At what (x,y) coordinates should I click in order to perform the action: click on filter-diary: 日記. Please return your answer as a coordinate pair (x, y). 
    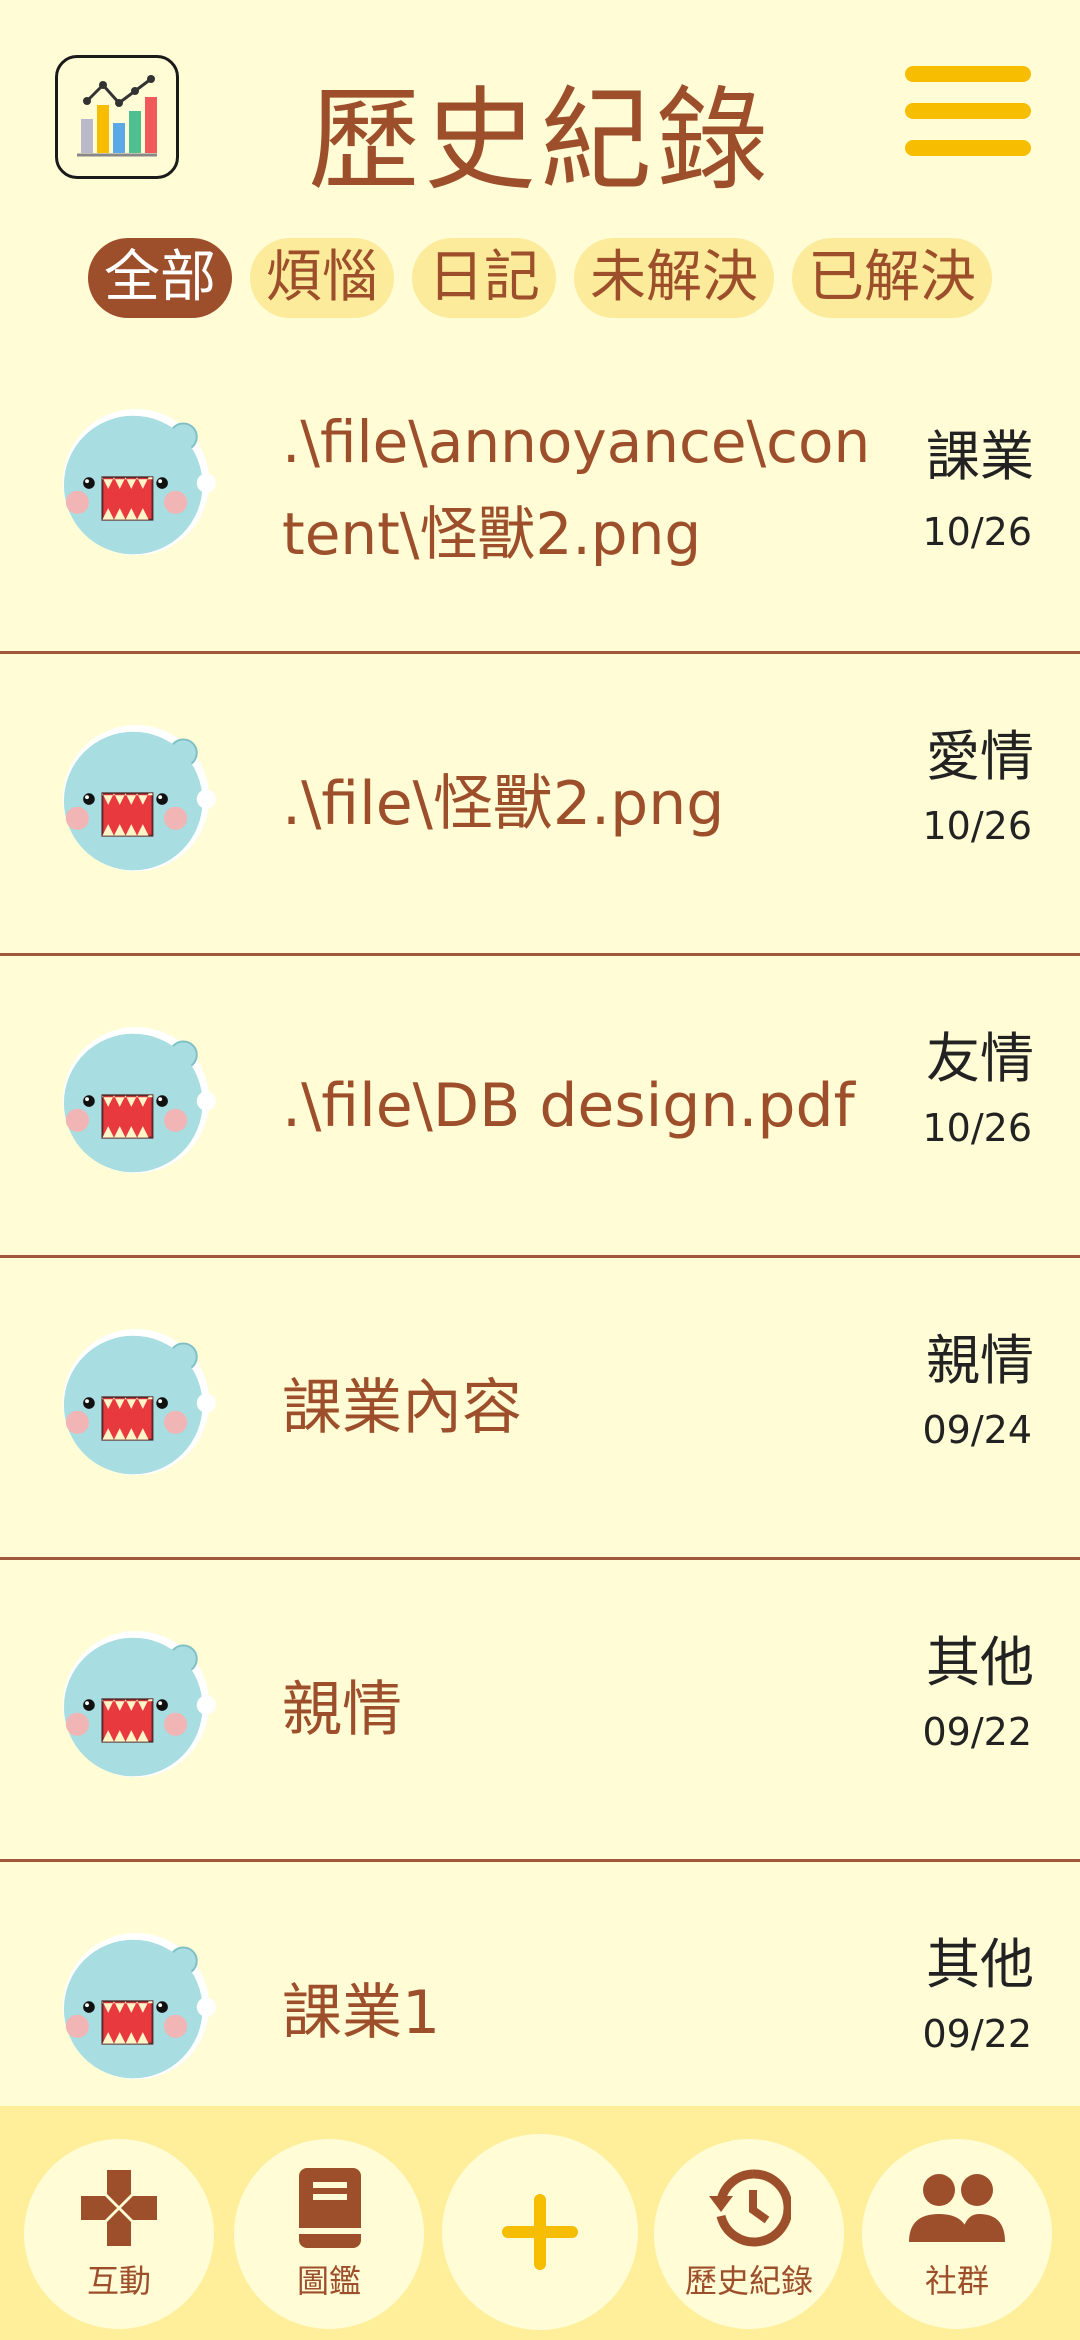
    Looking at the image, I should click on (484, 278).